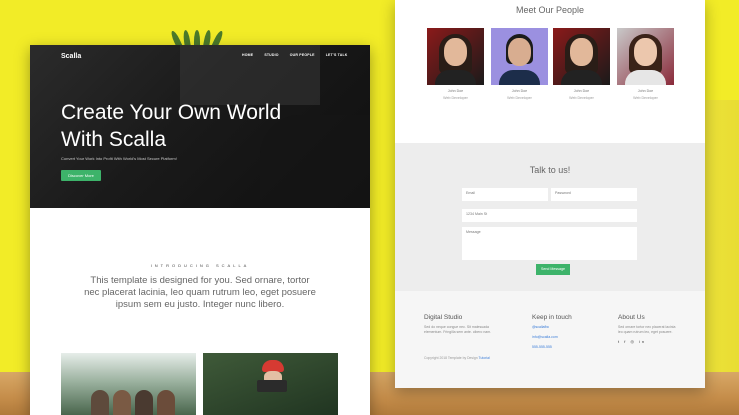 This screenshot has width=739, height=415. What do you see at coordinates (271, 55) in the screenshot?
I see `nav-item-studio: STUDIO` at bounding box center [271, 55].